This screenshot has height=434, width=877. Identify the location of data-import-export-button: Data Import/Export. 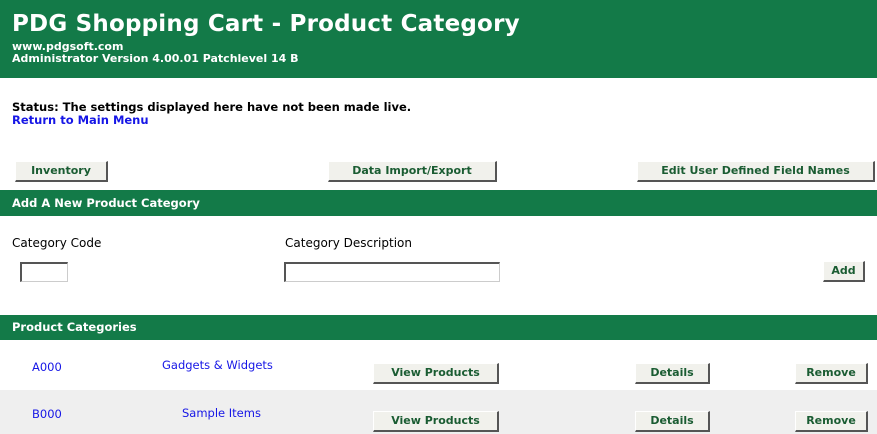
(412, 171).